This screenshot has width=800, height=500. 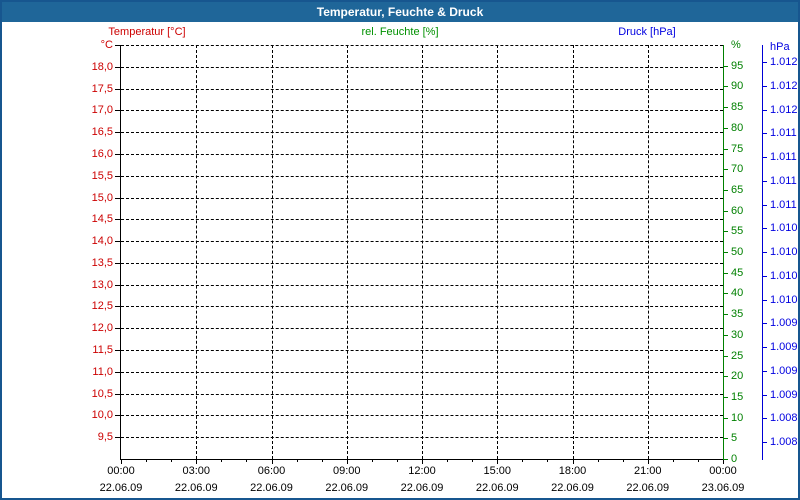 I want to click on temperature-tick-label: 14,0, so click(x=102, y=241).